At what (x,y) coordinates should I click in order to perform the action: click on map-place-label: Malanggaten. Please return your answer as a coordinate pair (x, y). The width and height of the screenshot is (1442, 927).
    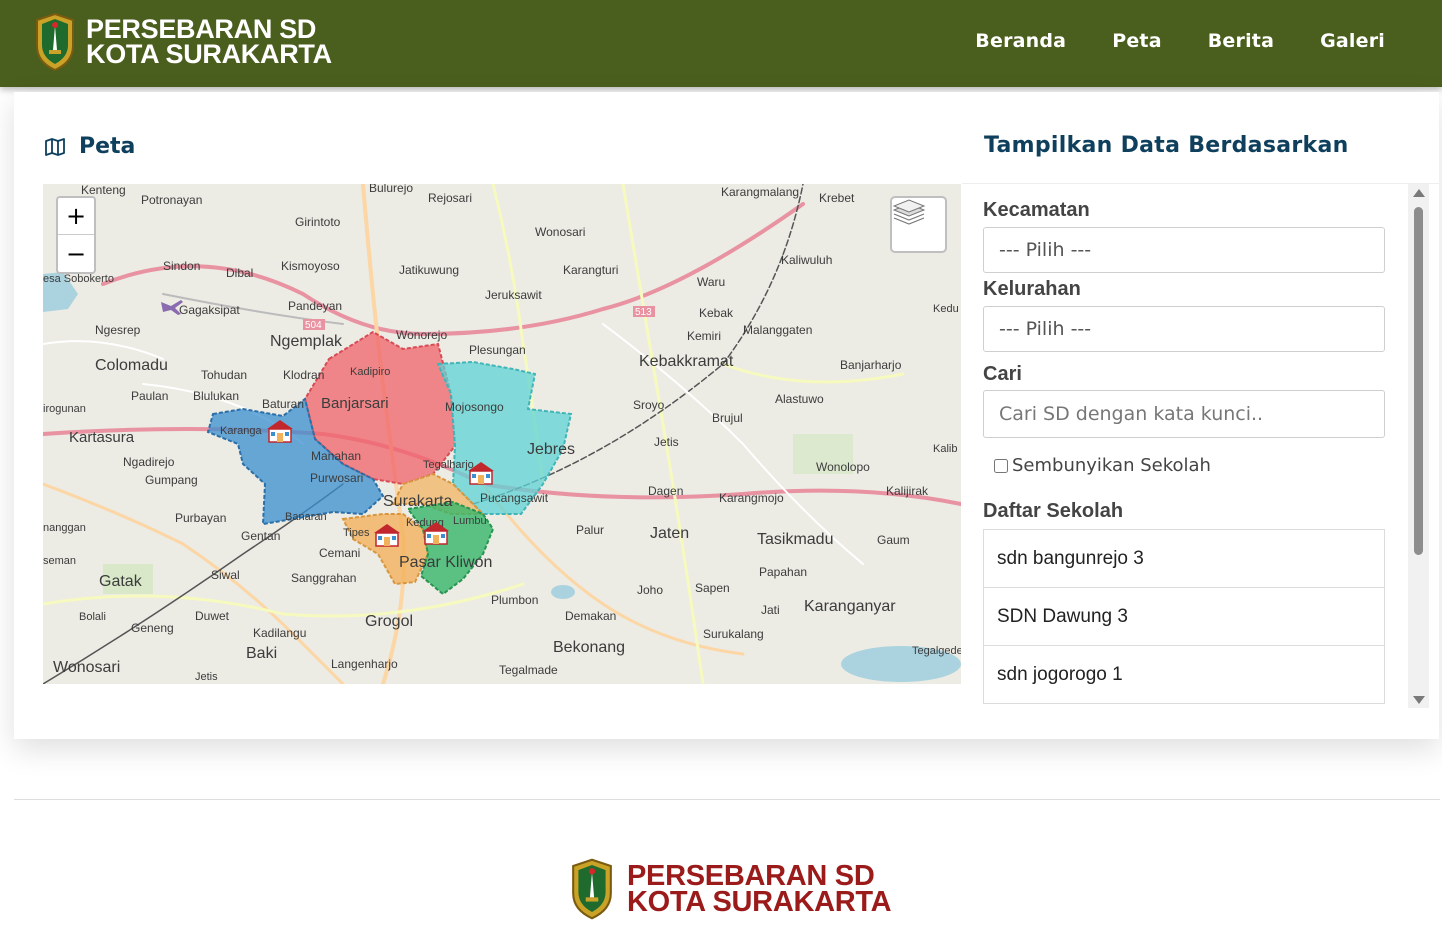
    Looking at the image, I should click on (777, 330).